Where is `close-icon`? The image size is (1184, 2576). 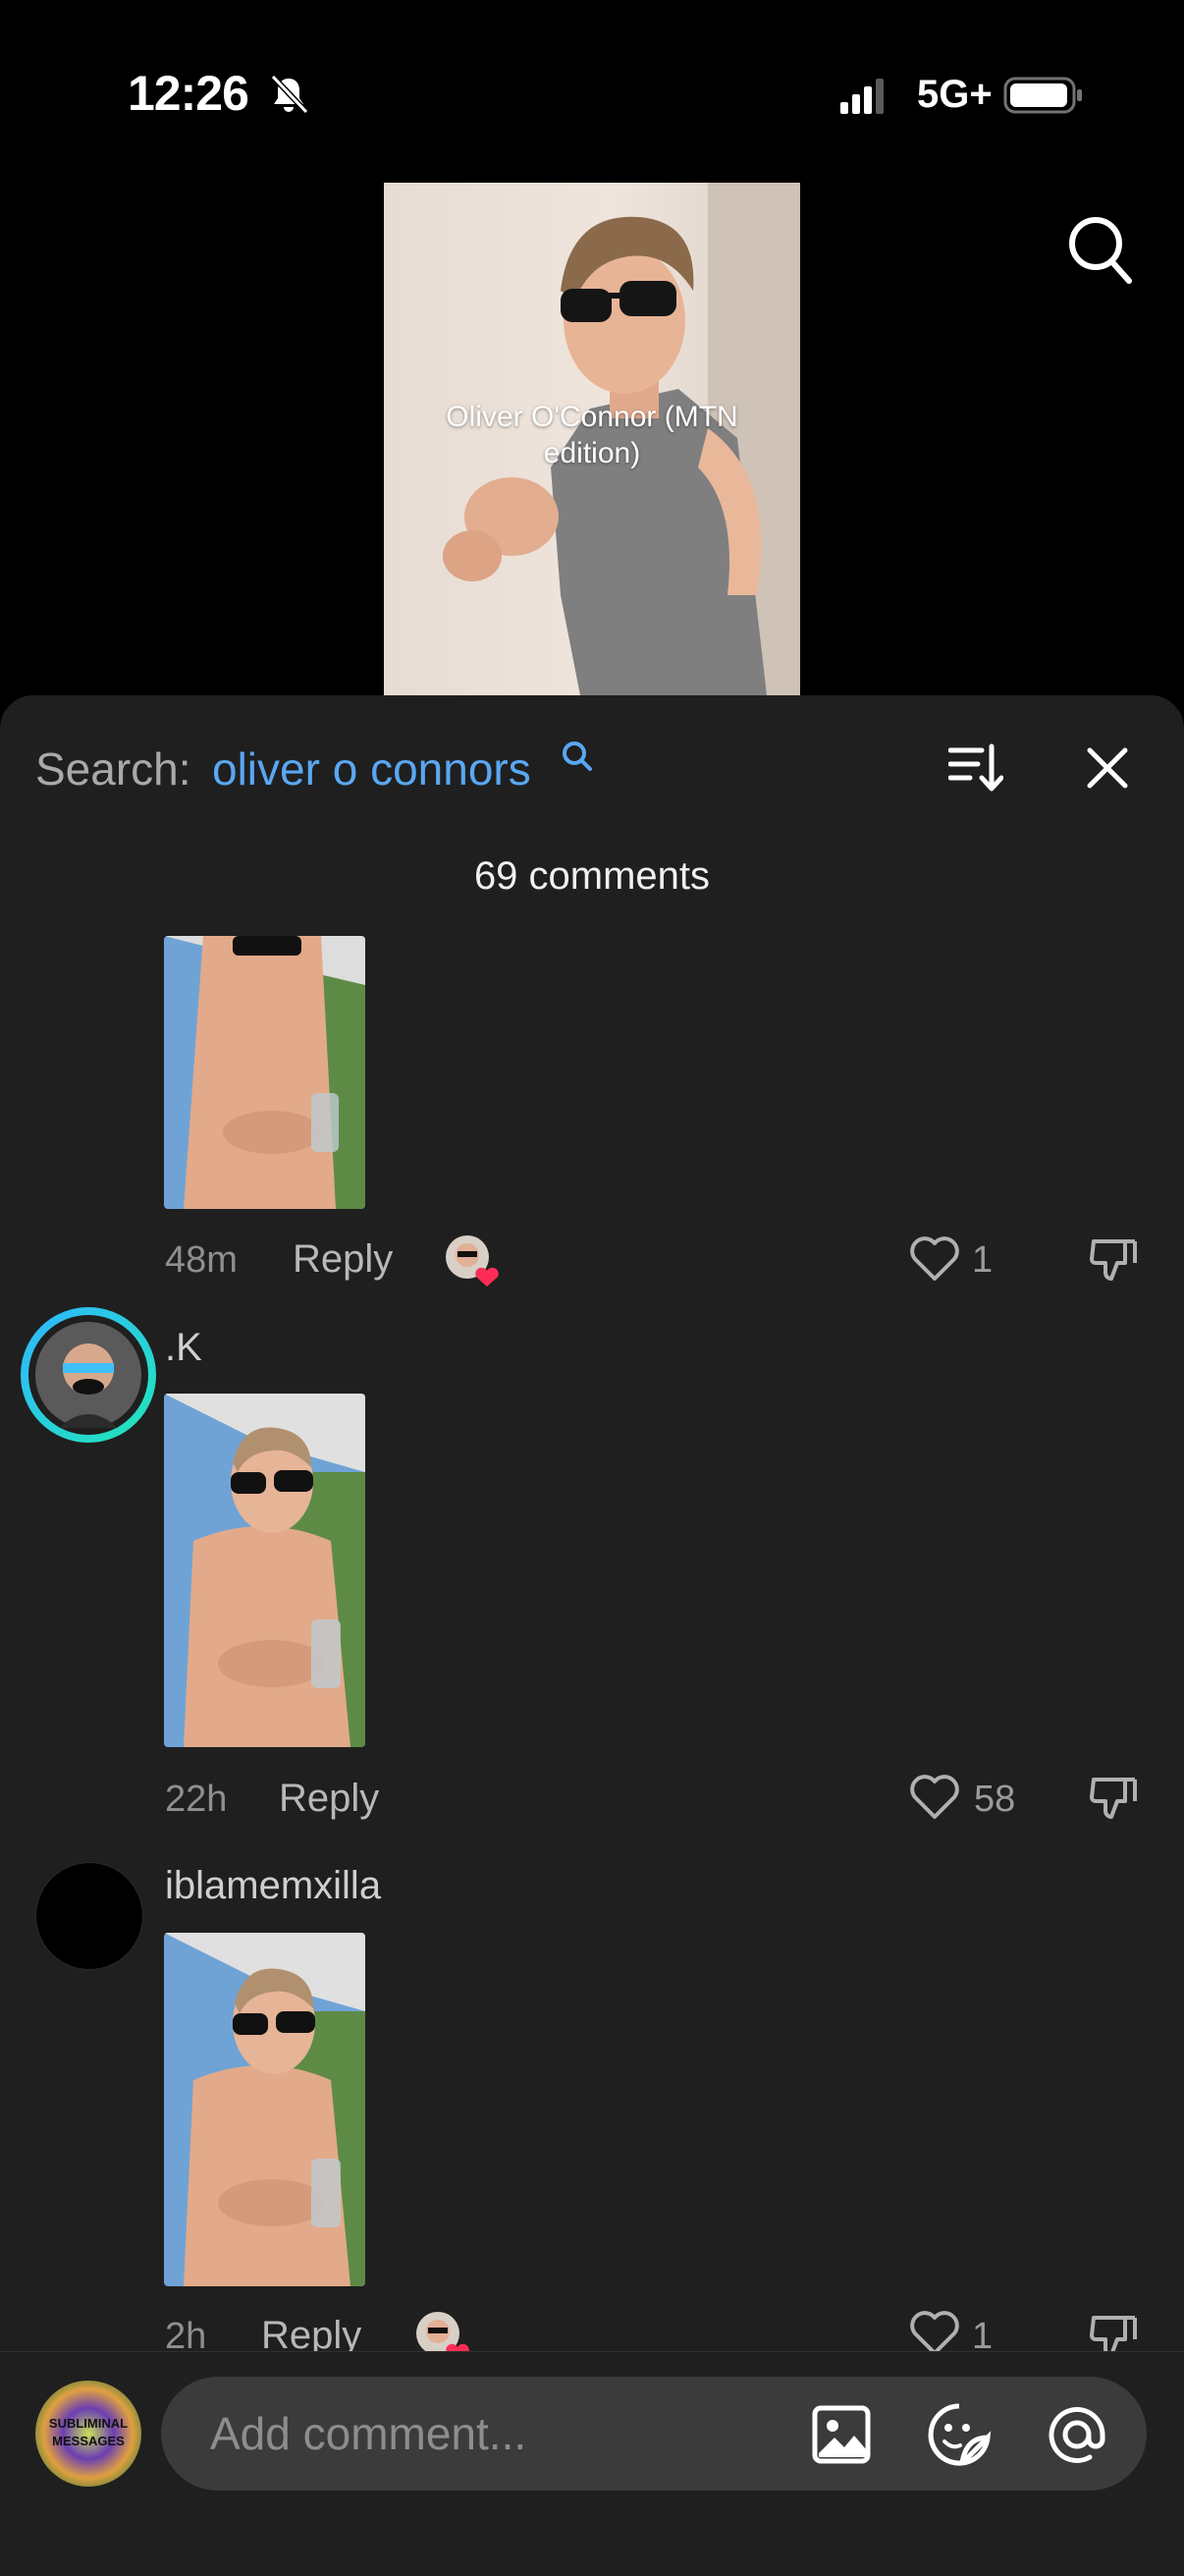
close-icon is located at coordinates (1107, 768).